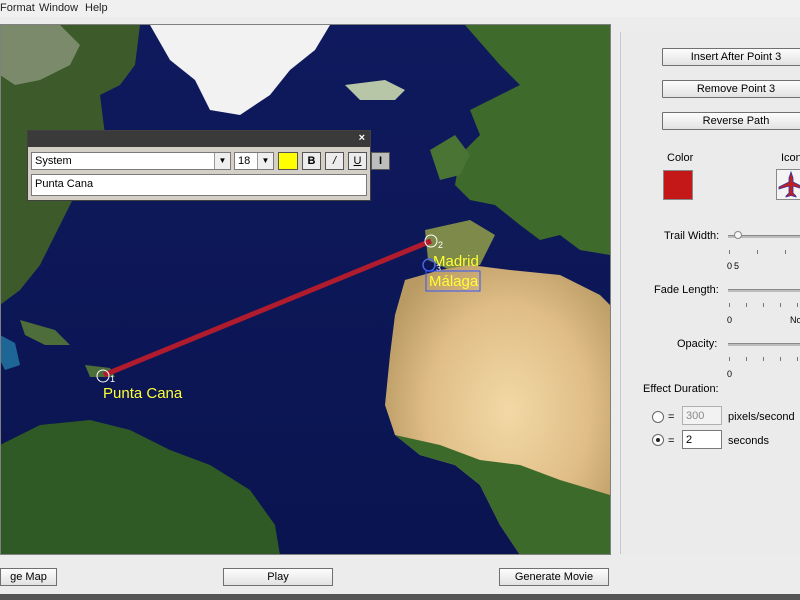 This screenshot has height=600, width=800. Describe the element at coordinates (695, 416) in the screenshot. I see `speed-value: 300` at that location.